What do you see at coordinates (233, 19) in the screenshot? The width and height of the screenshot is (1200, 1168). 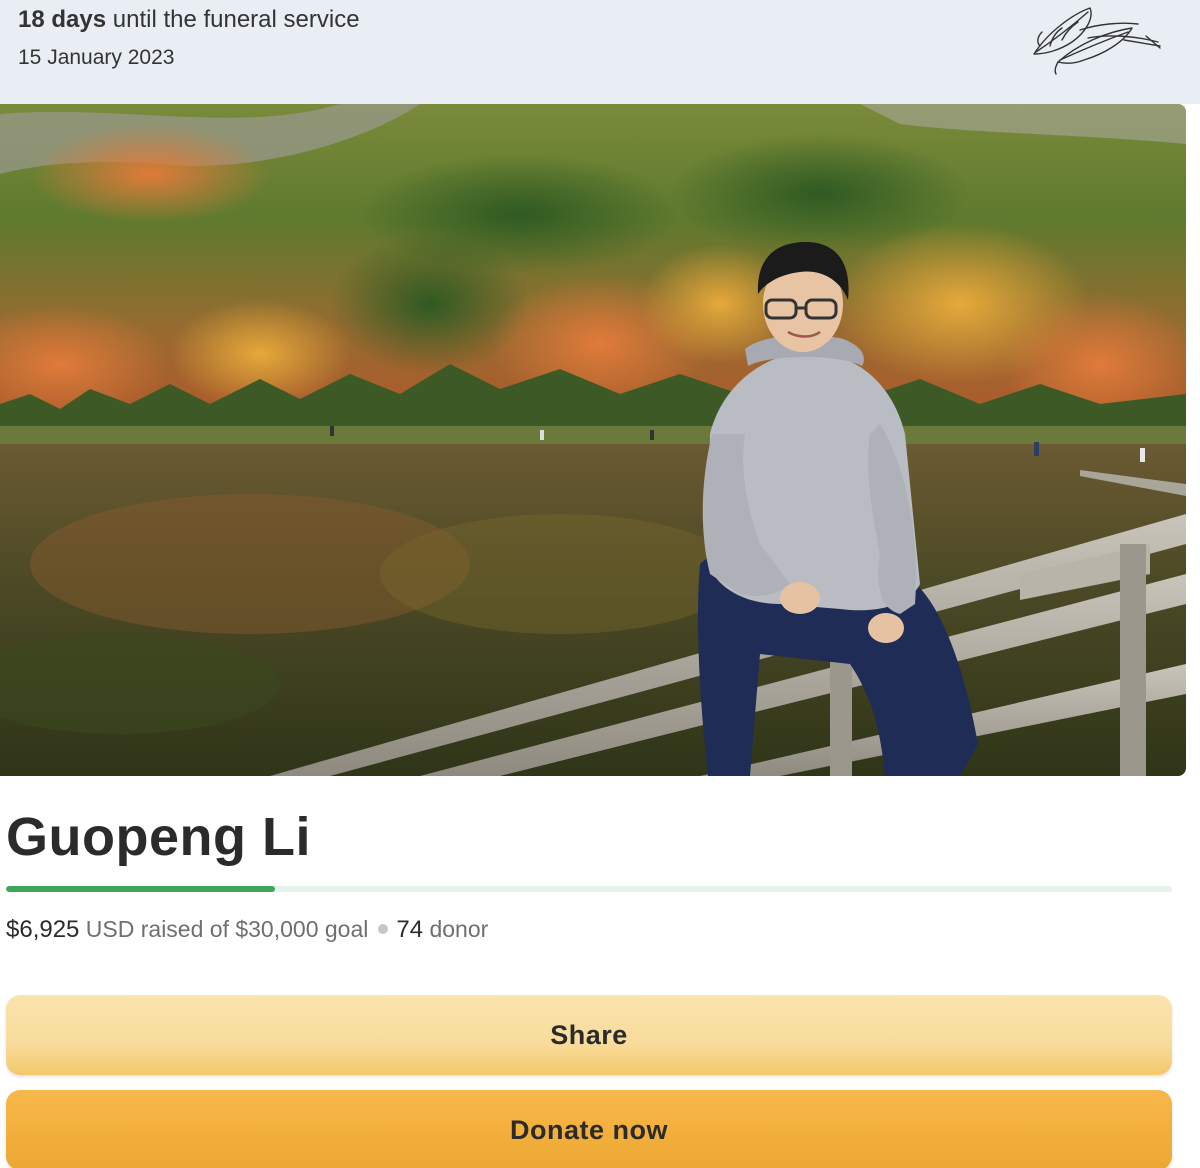 I see `countdown-label: until the funeral service` at bounding box center [233, 19].